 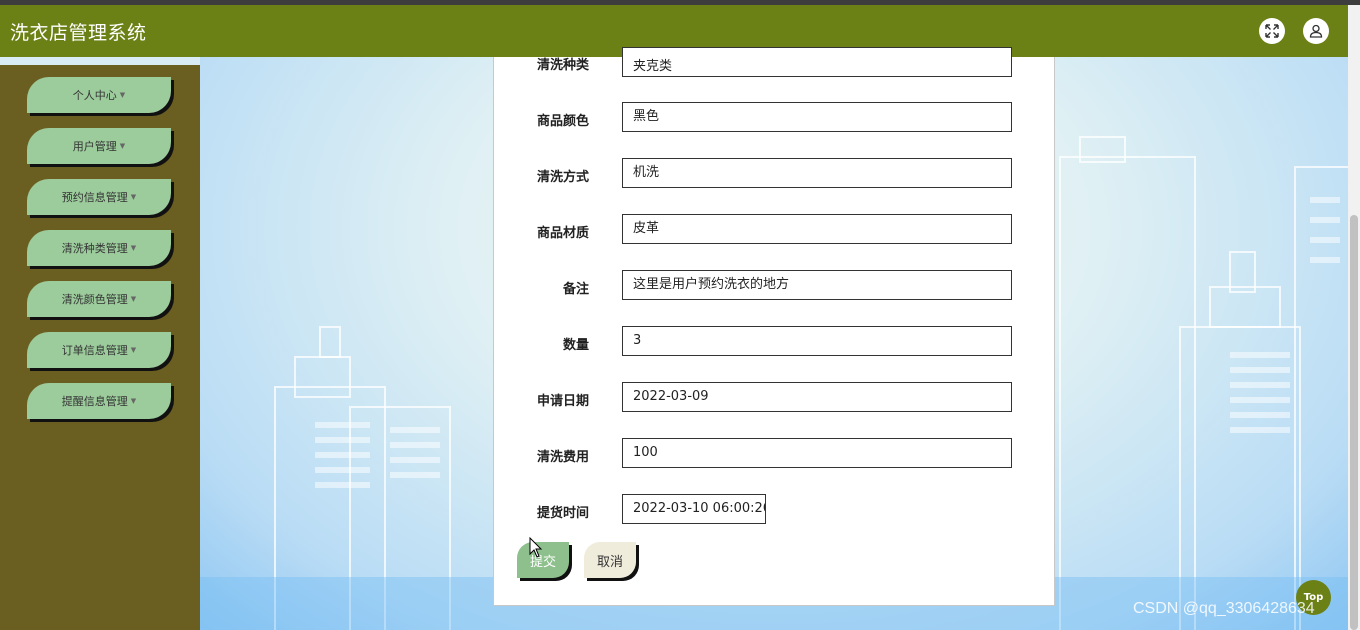 I want to click on sidebar-item-user-management: 用户管理 ▼, so click(x=99, y=146).